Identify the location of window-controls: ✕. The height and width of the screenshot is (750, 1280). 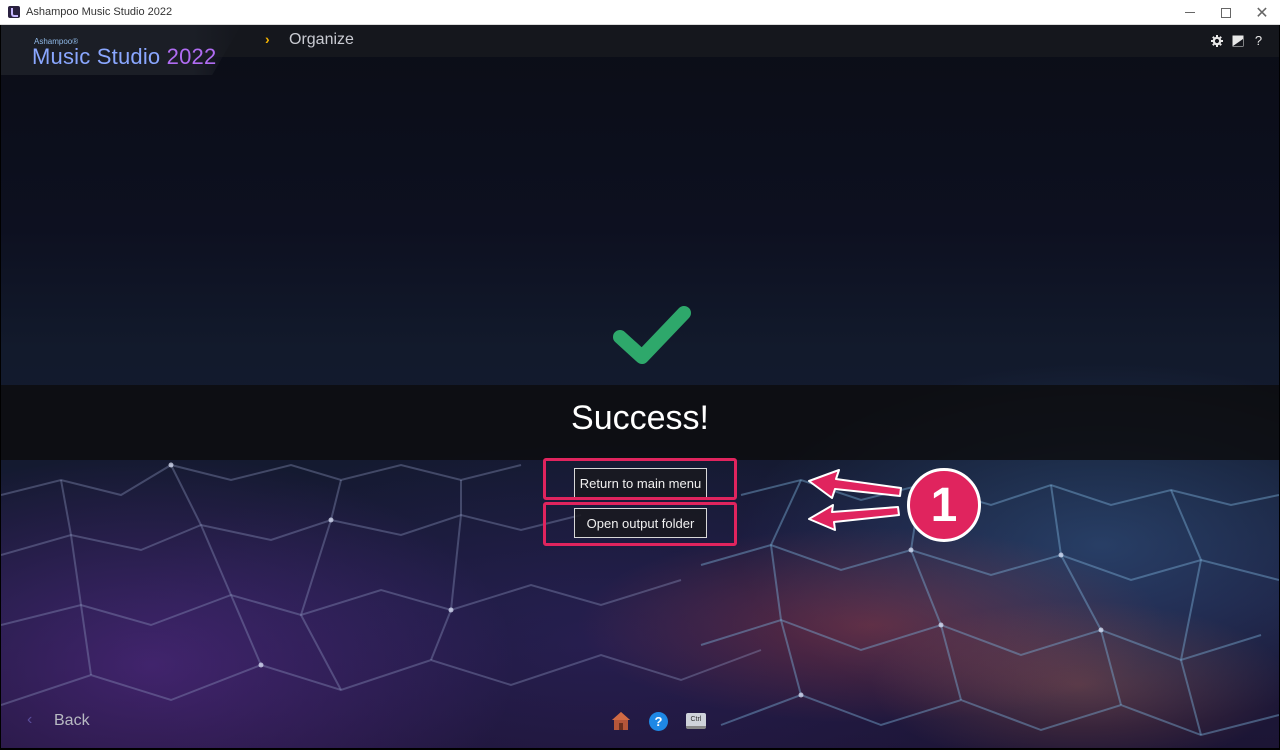
(1226, 12).